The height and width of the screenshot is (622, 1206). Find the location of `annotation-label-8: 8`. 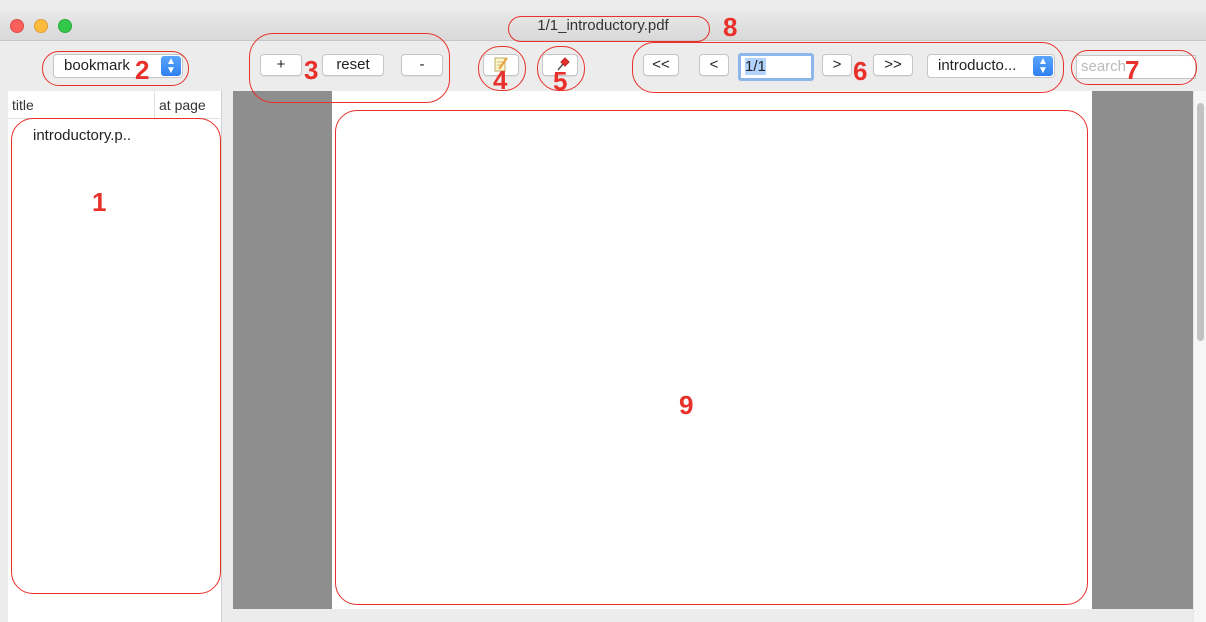

annotation-label-8: 8 is located at coordinates (730, 27).